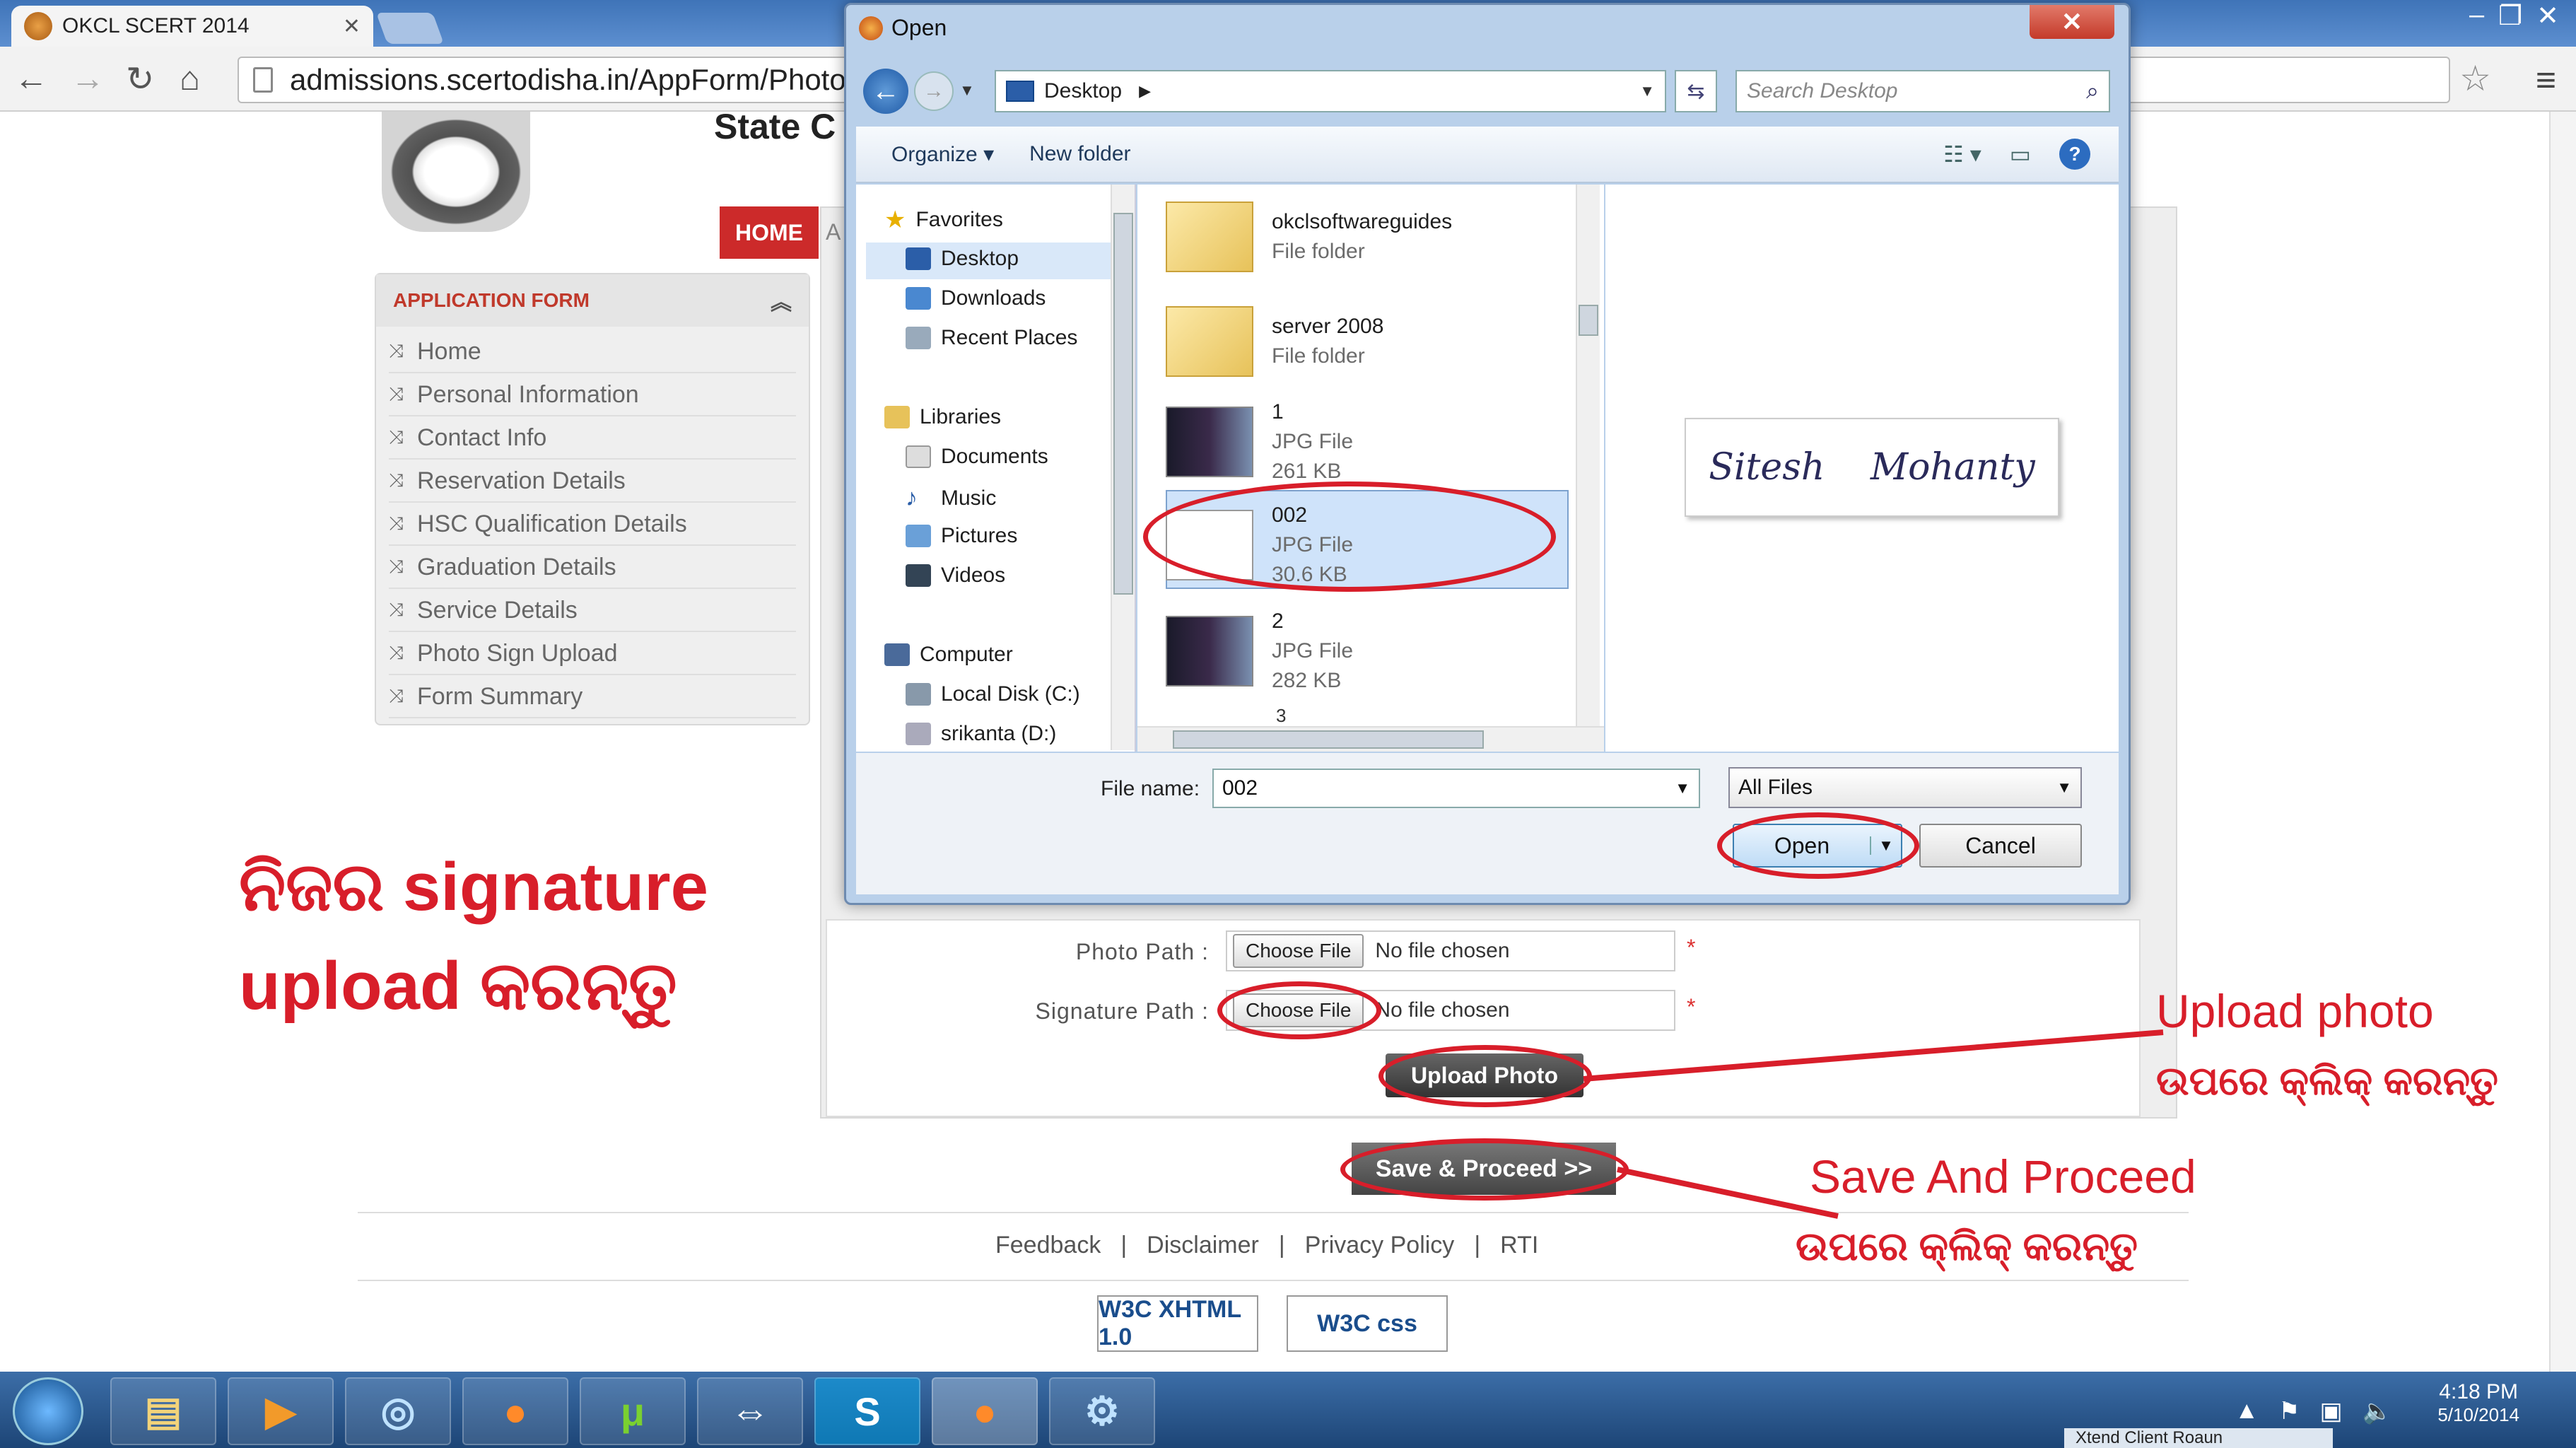 This screenshot has height=1448, width=2576. I want to click on file-name-input: 002 ▼, so click(1456, 788).